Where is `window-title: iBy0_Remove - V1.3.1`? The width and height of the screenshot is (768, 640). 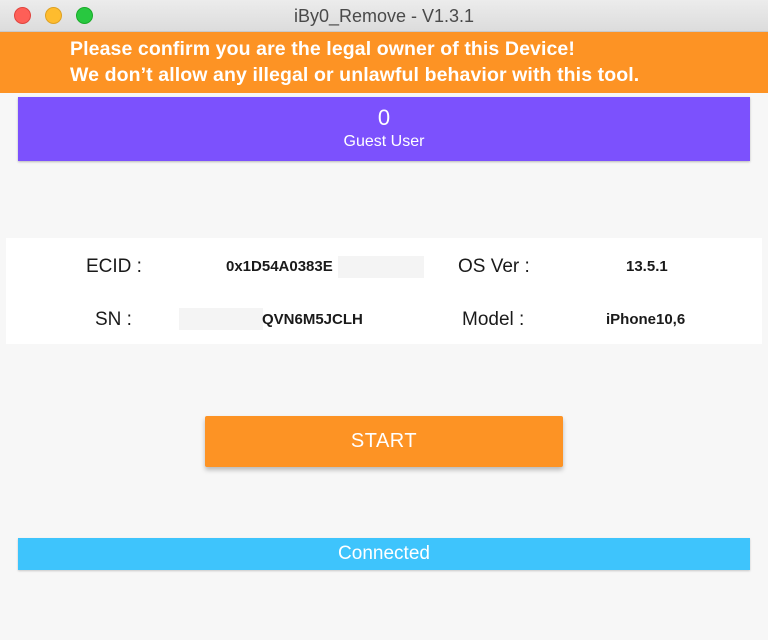 window-title: iBy0_Remove - V1.3.1 is located at coordinates (384, 16).